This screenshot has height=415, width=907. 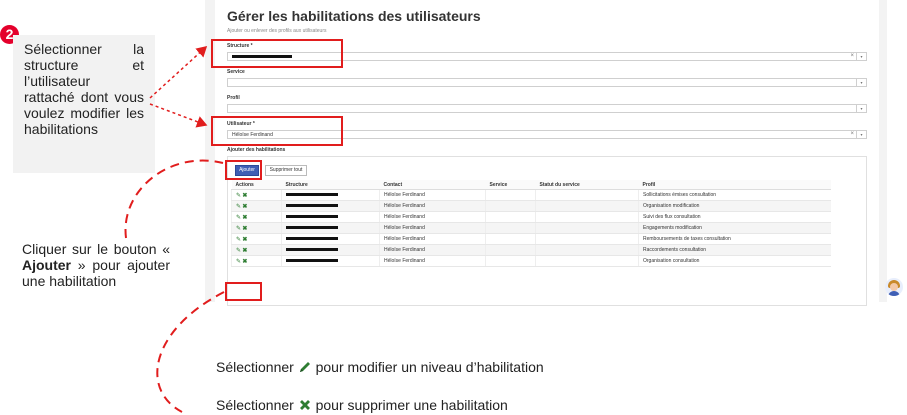 What do you see at coordinates (305, 405) in the screenshot?
I see `delete-x-icon` at bounding box center [305, 405].